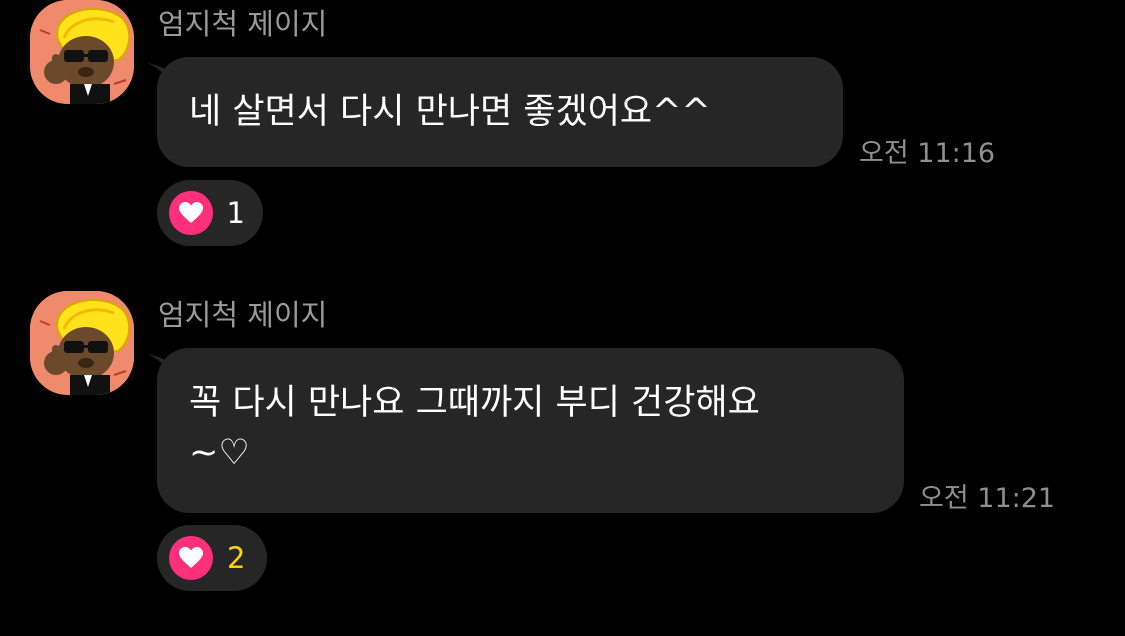 The image size is (1125, 636). I want to click on reaction-chip: 1, so click(210, 213).